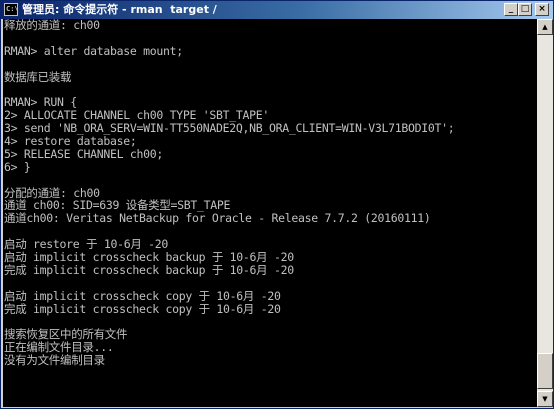  What do you see at coordinates (277, 10) in the screenshot?
I see `title-bar: C:\ 管理员: 命令提示符 - rman target / _ □ ×` at bounding box center [277, 10].